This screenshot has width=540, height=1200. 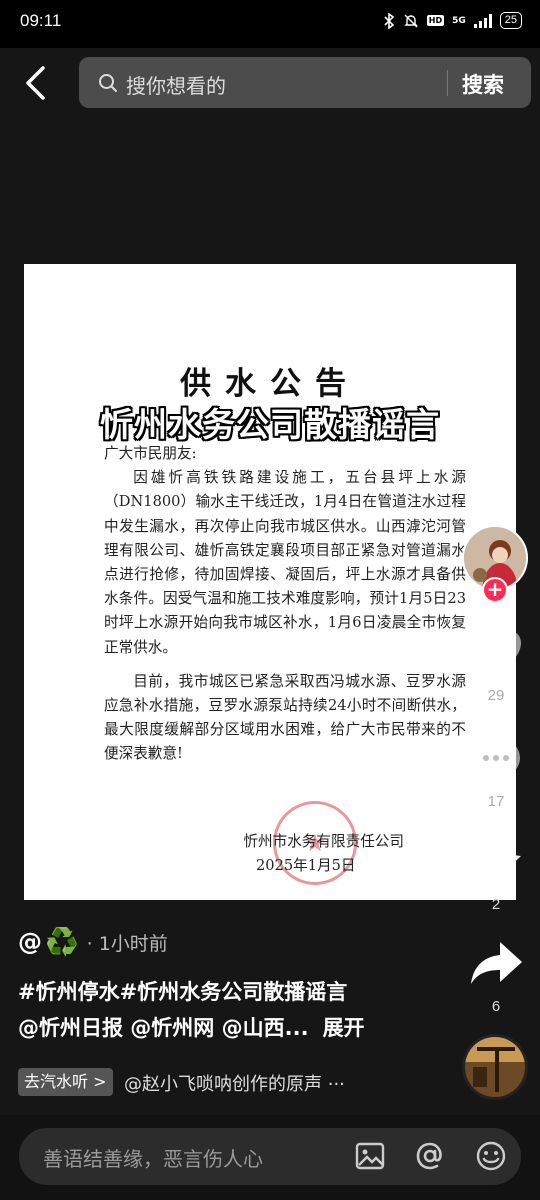 I want to click on comment-icon, so click(x=496, y=759).